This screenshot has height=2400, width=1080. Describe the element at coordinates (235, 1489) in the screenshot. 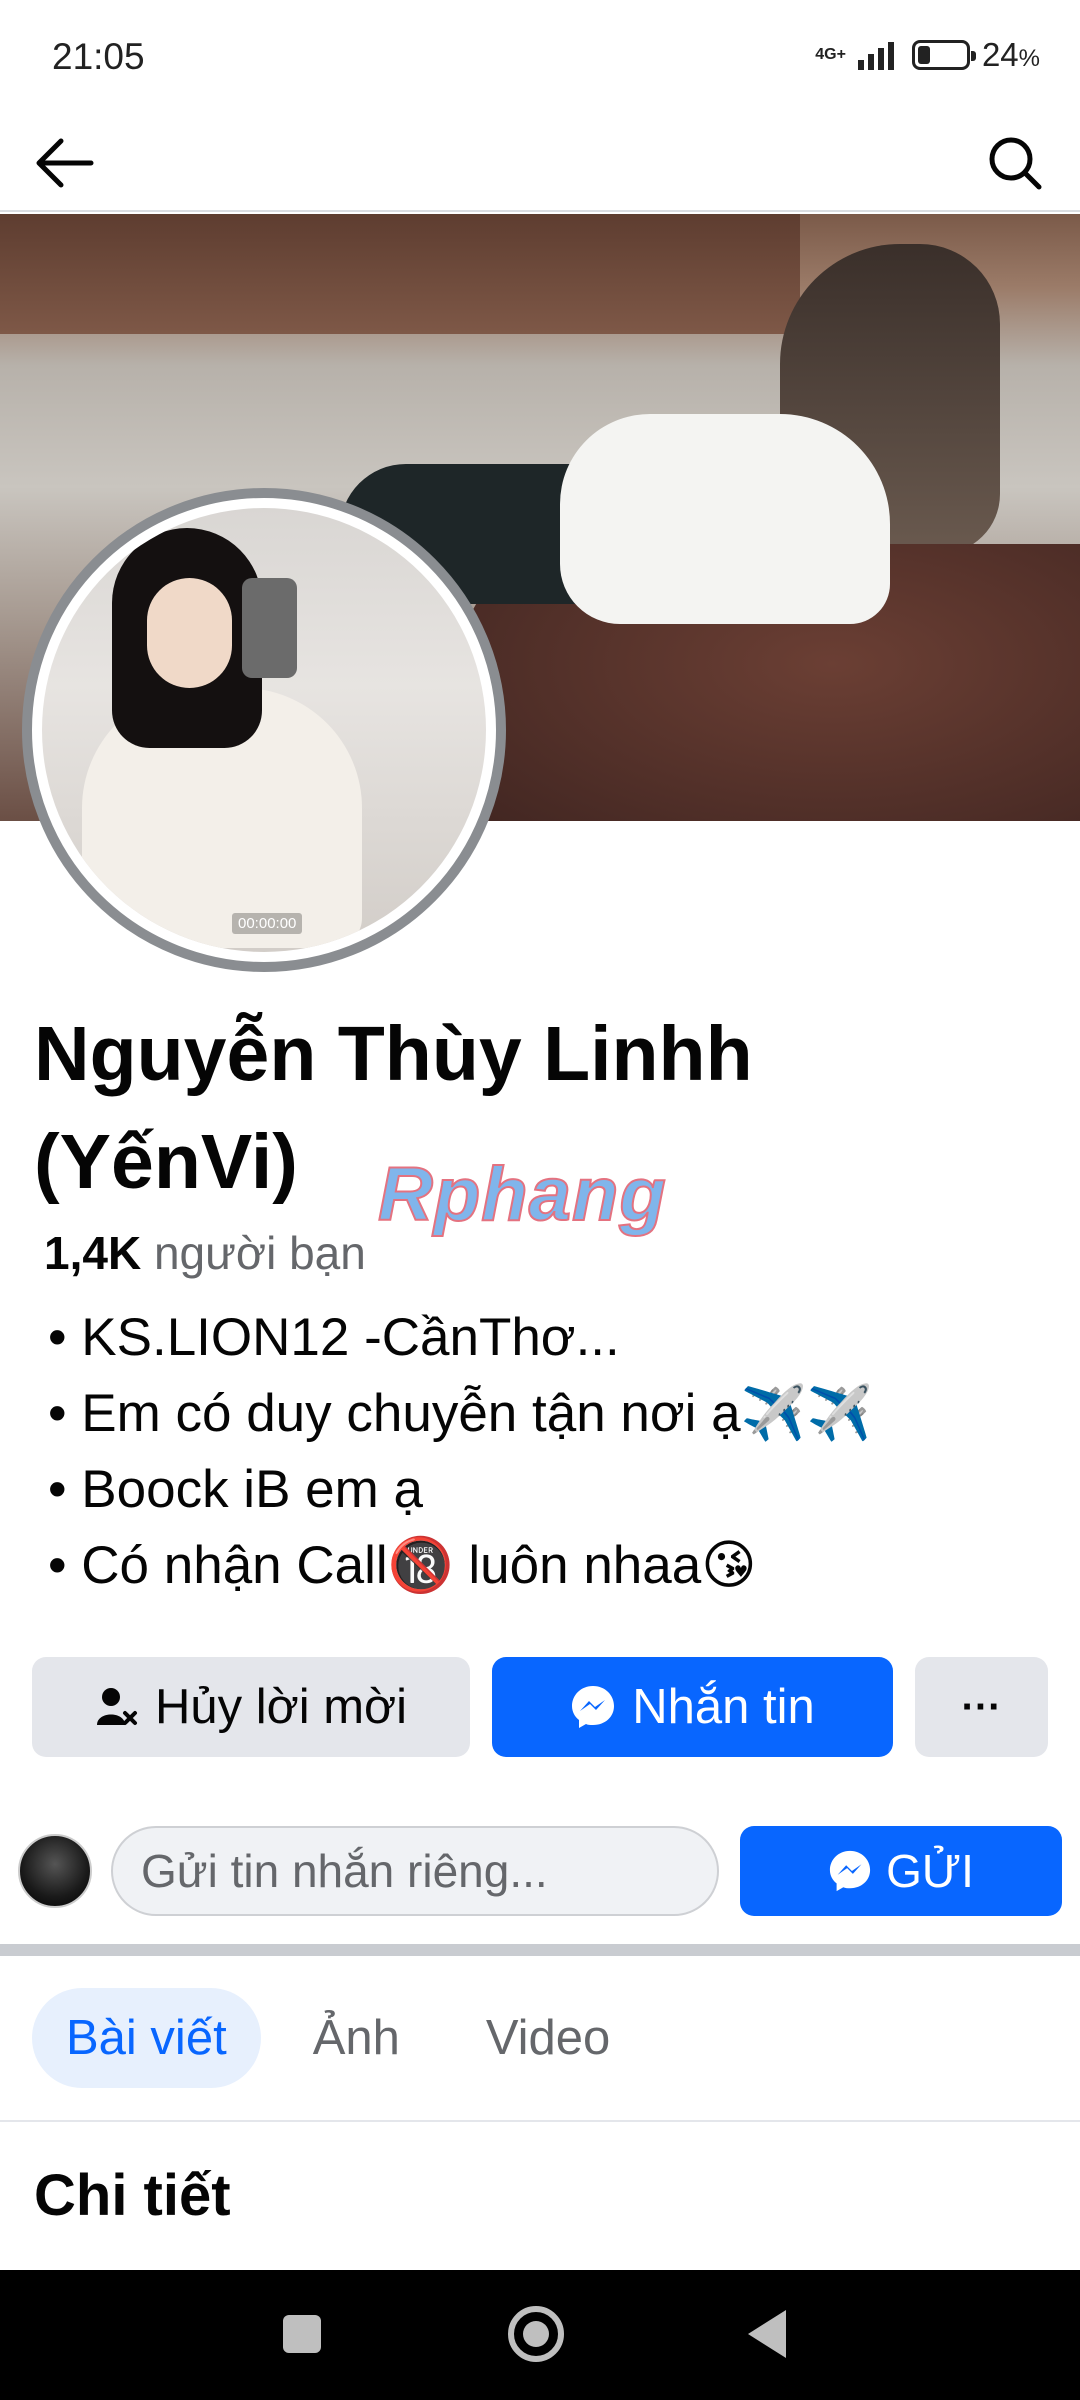

I see `bio-line: • Boock iB em ạ` at that location.